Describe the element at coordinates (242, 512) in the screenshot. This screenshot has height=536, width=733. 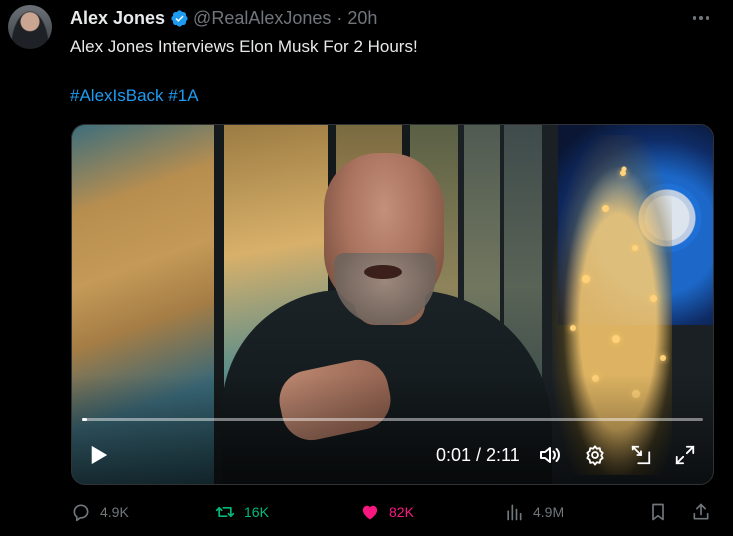
I see `repost-button: 16K` at that location.